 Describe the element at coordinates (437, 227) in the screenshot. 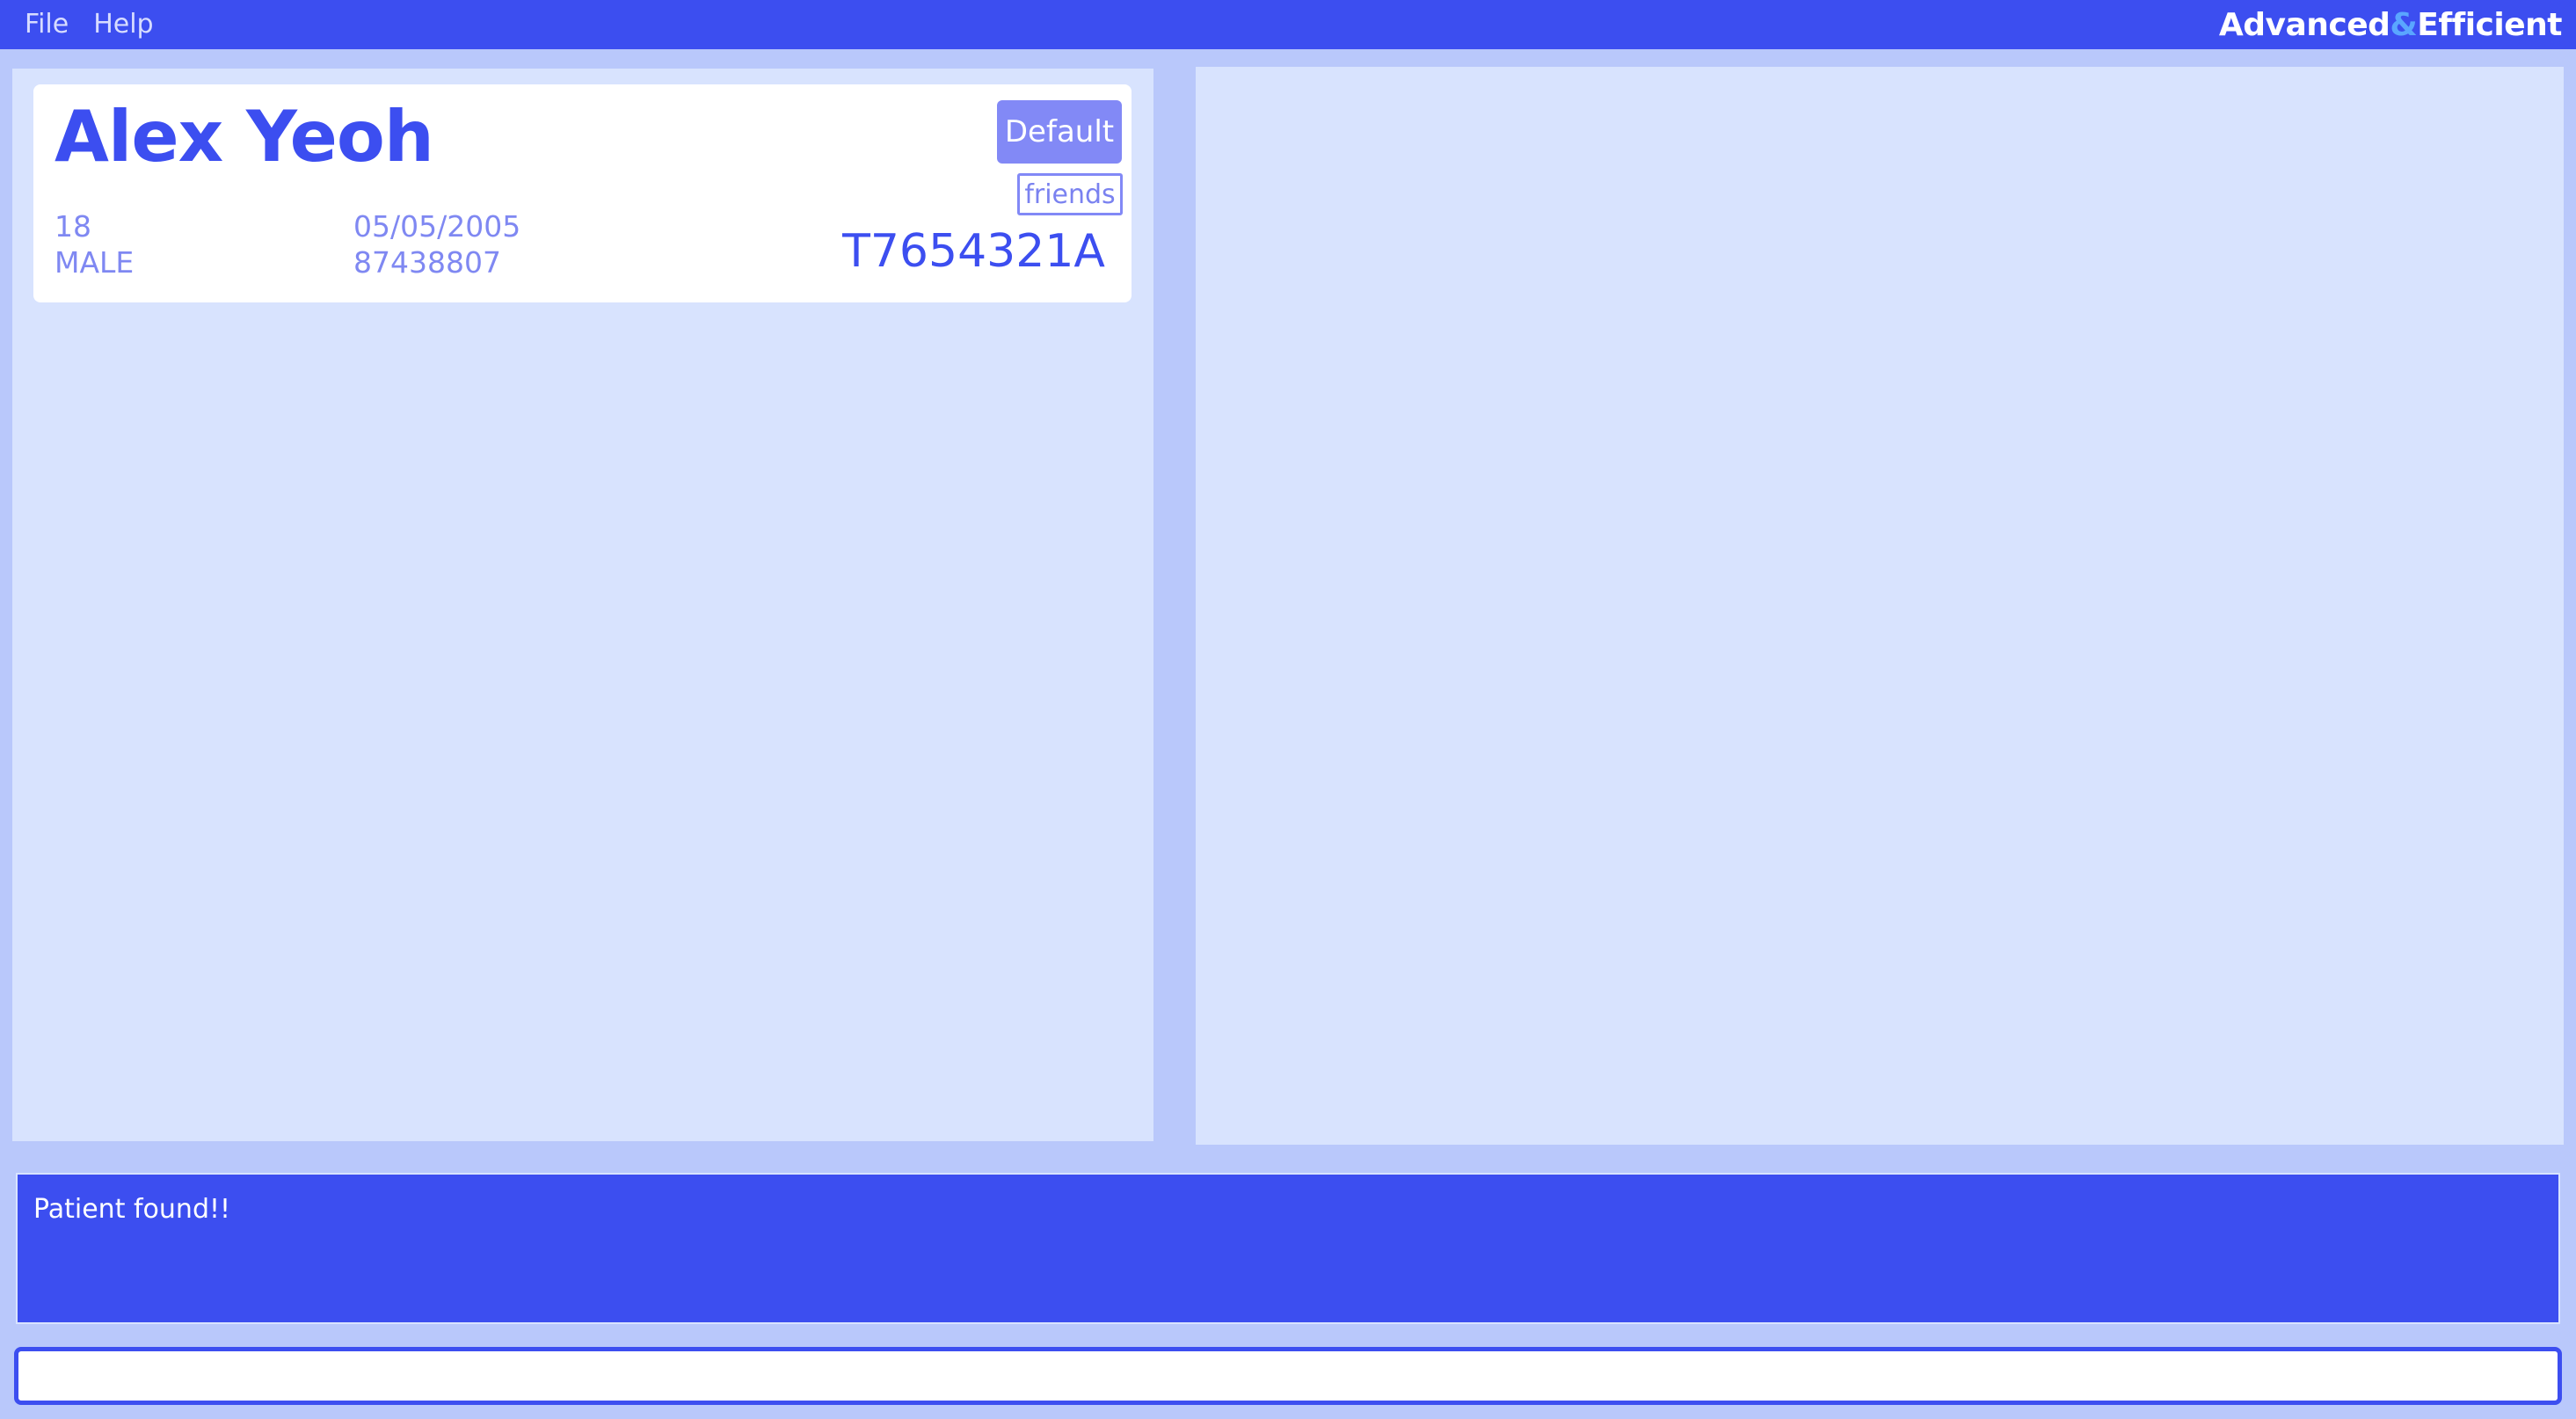

I see `patient-dob: 05/05/2005` at that location.